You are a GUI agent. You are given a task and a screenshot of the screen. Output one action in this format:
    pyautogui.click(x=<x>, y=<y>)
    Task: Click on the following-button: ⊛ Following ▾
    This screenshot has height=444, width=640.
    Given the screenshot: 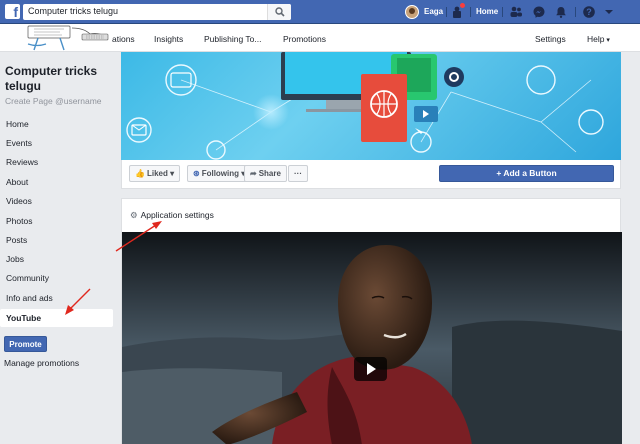 What is the action you would take?
    pyautogui.click(x=219, y=173)
    